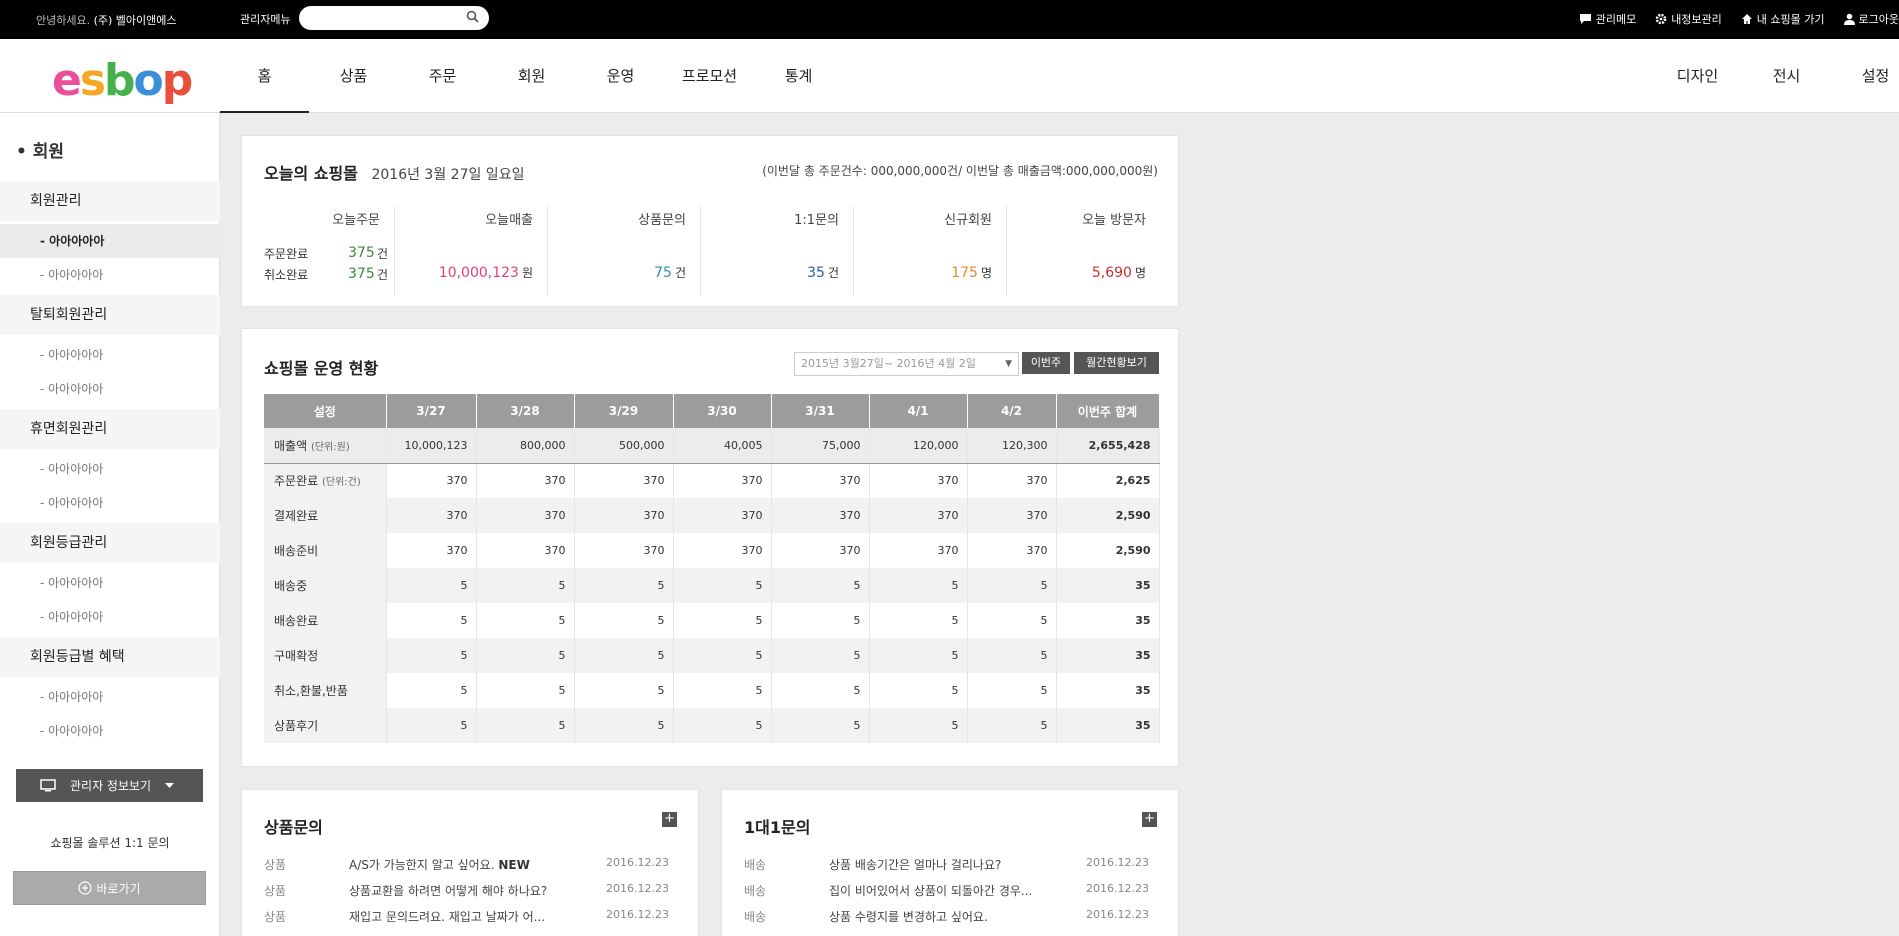 The height and width of the screenshot is (936, 1899). Describe the element at coordinates (1108, 515) in the screenshot. I see `table-cell: 2,590` at that location.